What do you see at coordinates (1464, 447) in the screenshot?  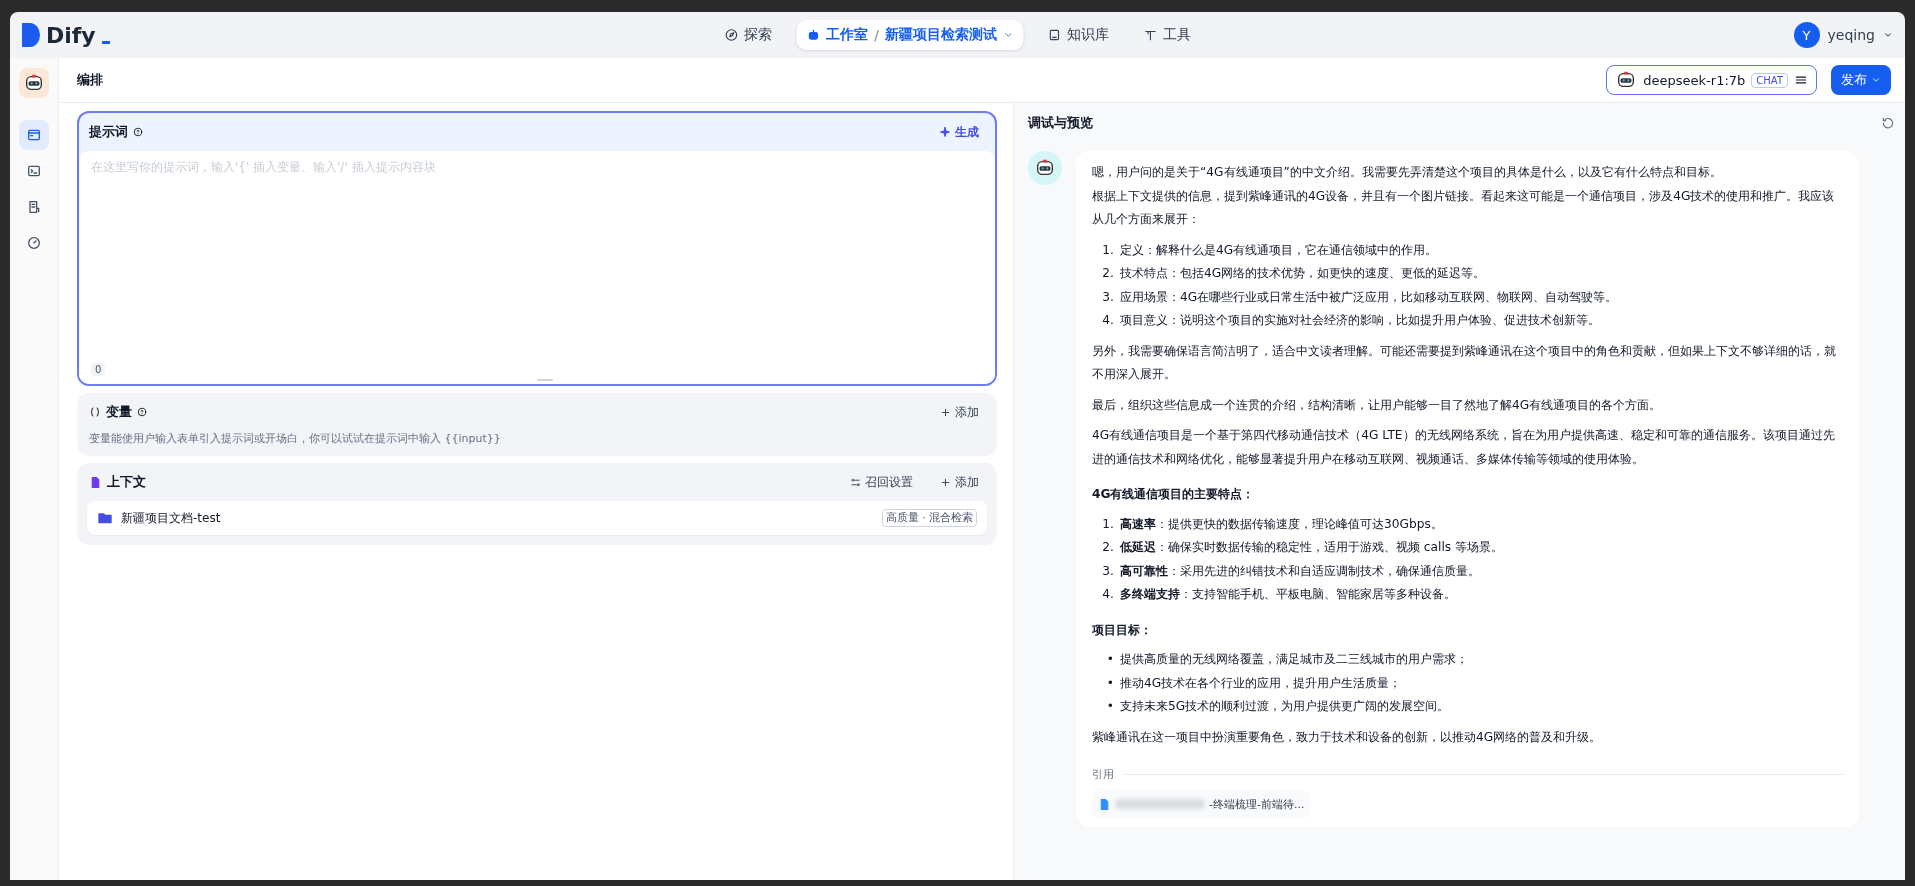 I see `answer-paragraph: 4G有线通信项目是一个基于第四代移动通信技术（4G LTE）的无线网络系统，旨在为用户提供高速、稳定和可靠的通信服务。该项目通过先进的通信技术和网络优化，能够显著提升用户在移动互联网、视频通话、多媒体传输等领域的使用体验。` at bounding box center [1464, 447].